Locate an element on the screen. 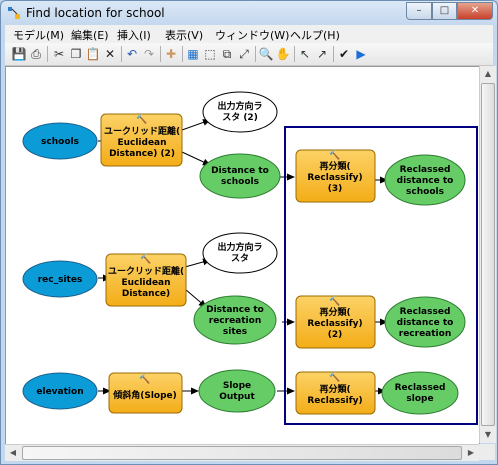 The height and width of the screenshot is (465, 498). print-icon: ⎙ is located at coordinates (36, 54).